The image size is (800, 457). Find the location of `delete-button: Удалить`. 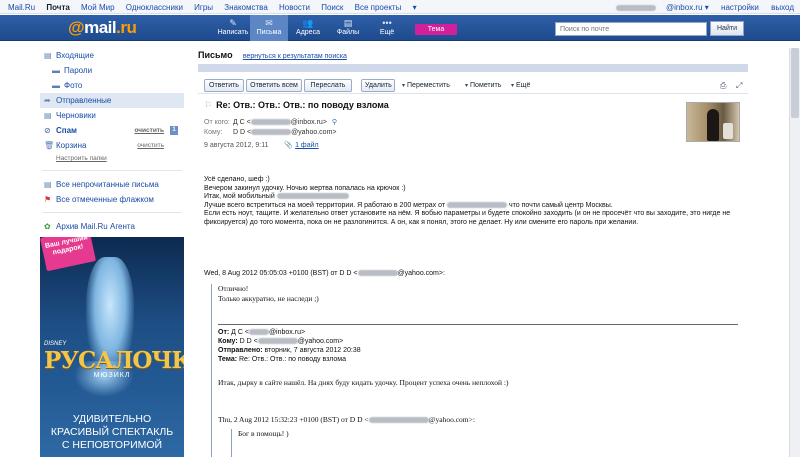

delete-button: Удалить is located at coordinates (378, 85).